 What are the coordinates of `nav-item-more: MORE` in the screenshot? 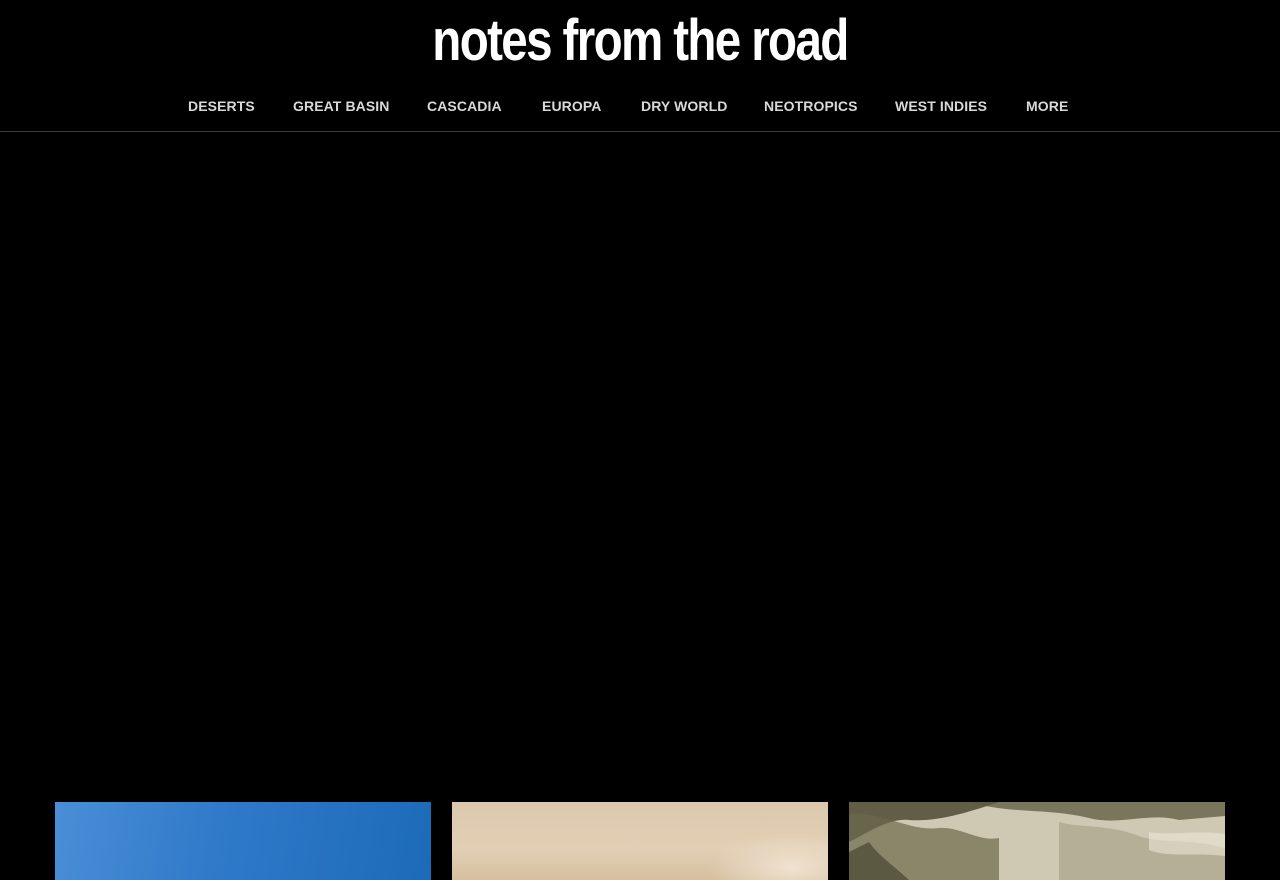 It's located at (1047, 106).